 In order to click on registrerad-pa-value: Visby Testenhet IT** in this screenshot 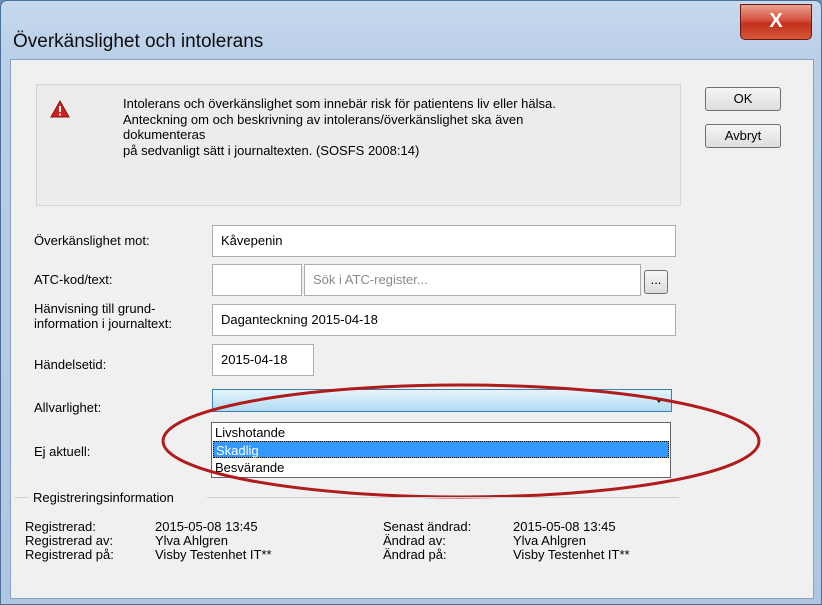, I will do `click(213, 554)`.